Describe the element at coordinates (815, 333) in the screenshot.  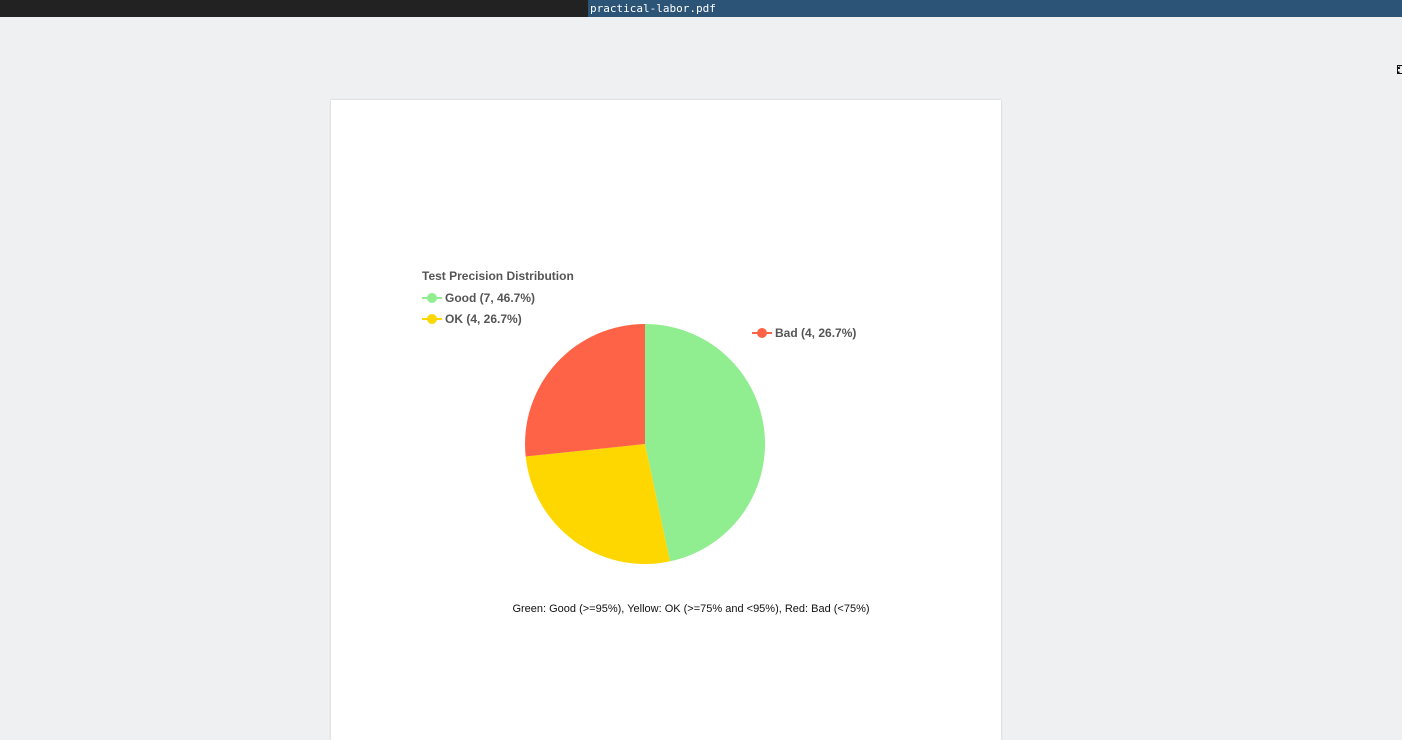
I see `legend-label-bad: Bad (4, 26.7%)` at that location.